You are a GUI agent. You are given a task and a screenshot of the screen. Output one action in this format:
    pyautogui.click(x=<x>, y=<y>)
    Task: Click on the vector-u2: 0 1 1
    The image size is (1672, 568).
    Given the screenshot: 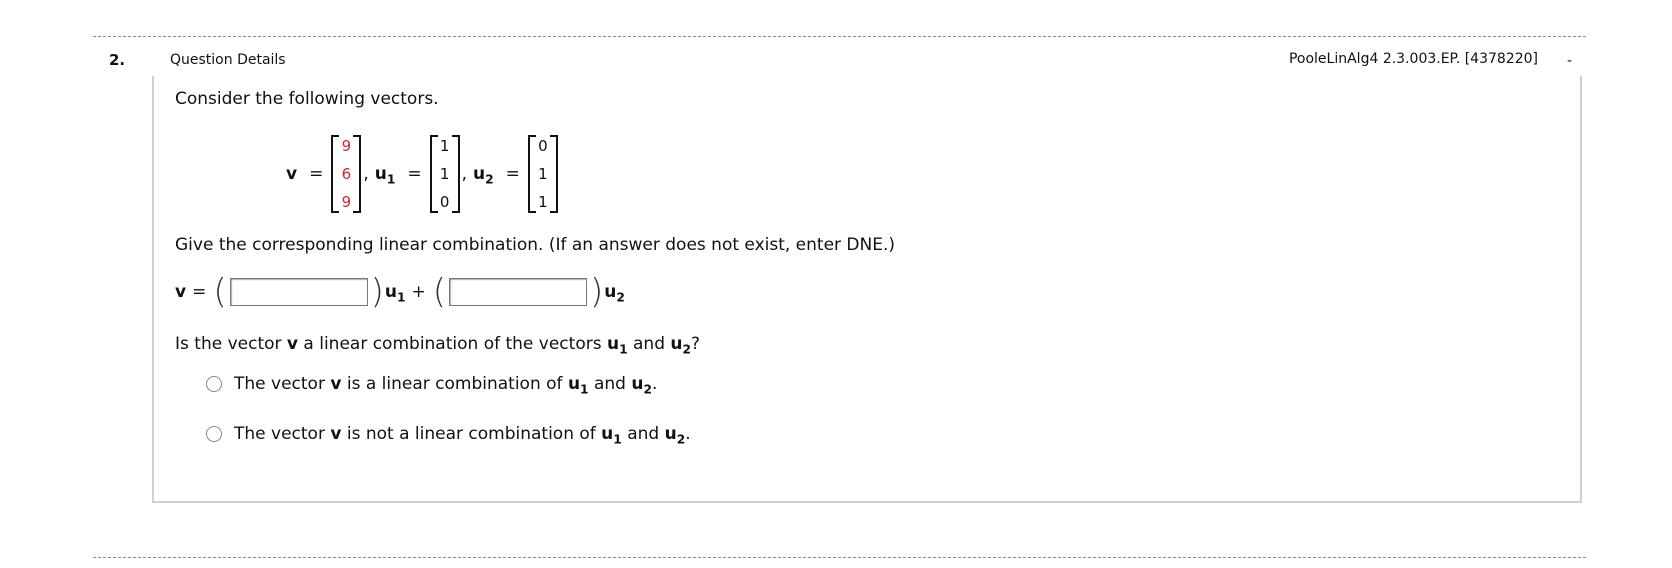 What is the action you would take?
    pyautogui.click(x=542, y=174)
    